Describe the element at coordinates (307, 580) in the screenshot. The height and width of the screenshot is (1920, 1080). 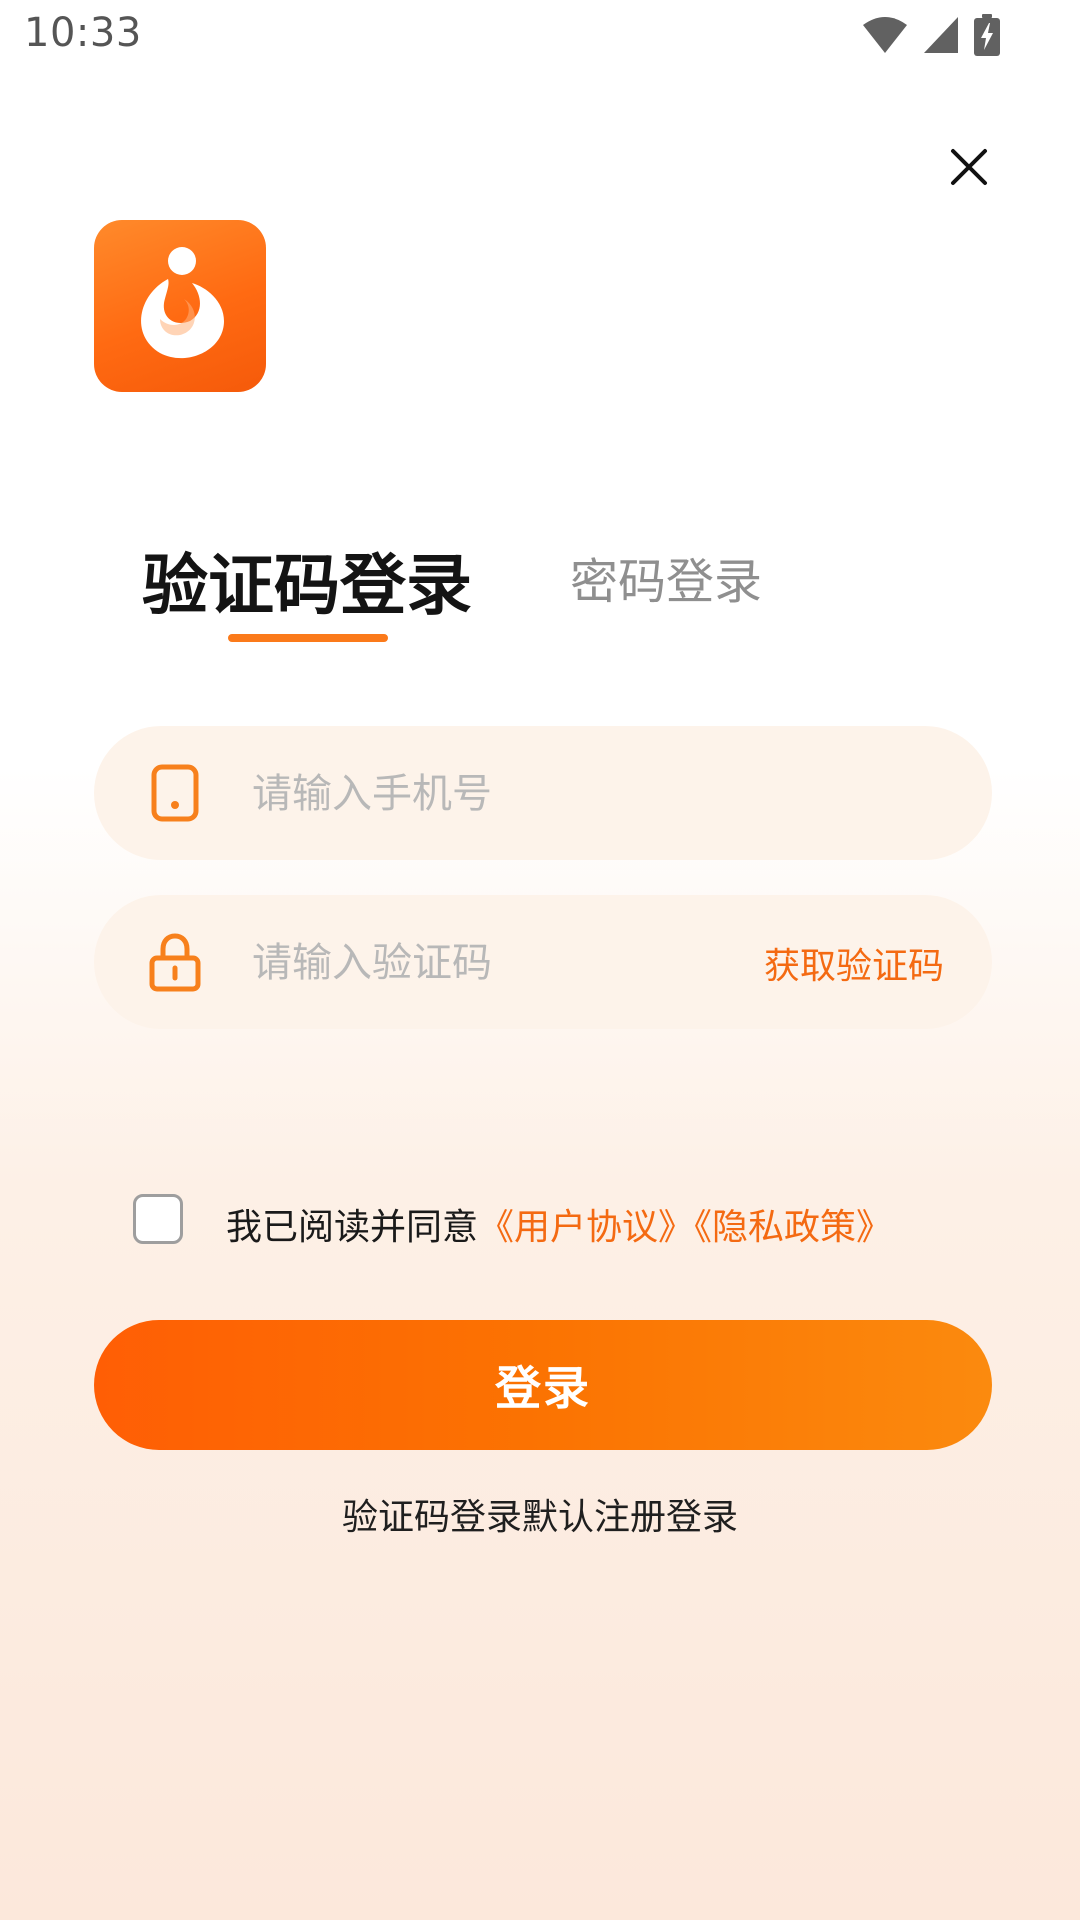
I see `tab-code-login: 验证码登录` at that location.